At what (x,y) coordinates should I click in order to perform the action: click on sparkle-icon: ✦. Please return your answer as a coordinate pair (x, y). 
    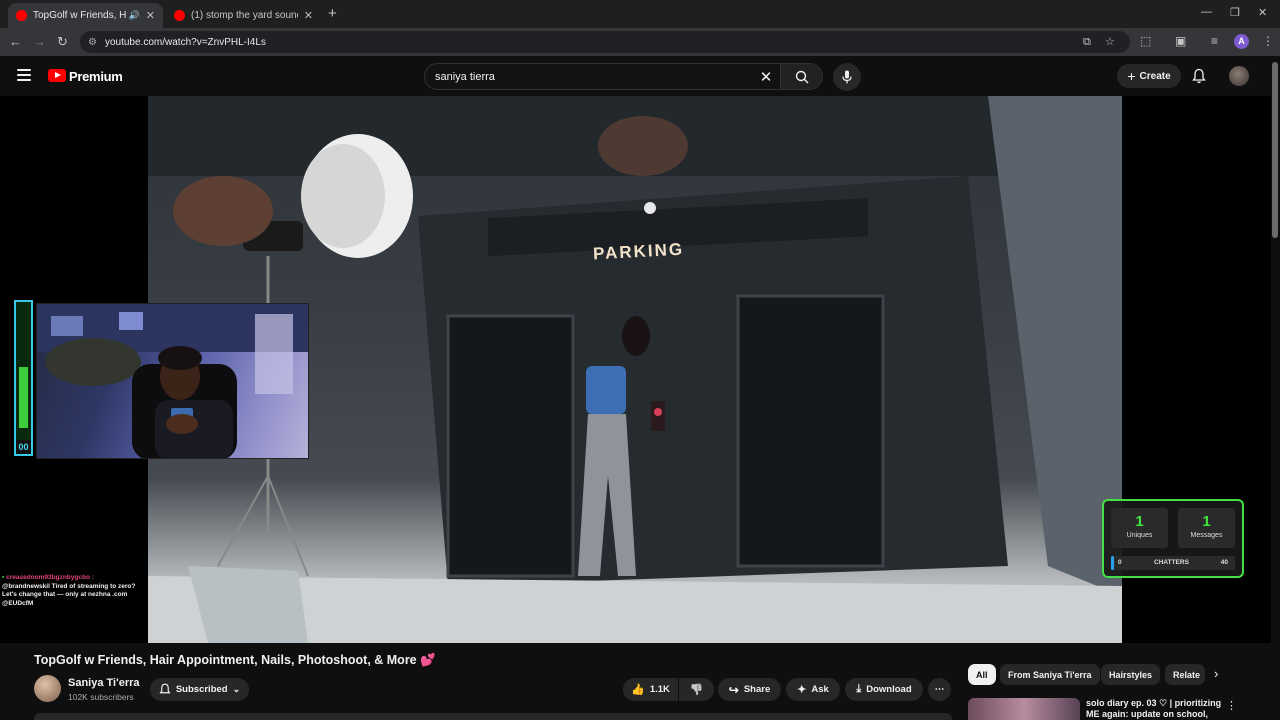
    Looking at the image, I should click on (802, 690).